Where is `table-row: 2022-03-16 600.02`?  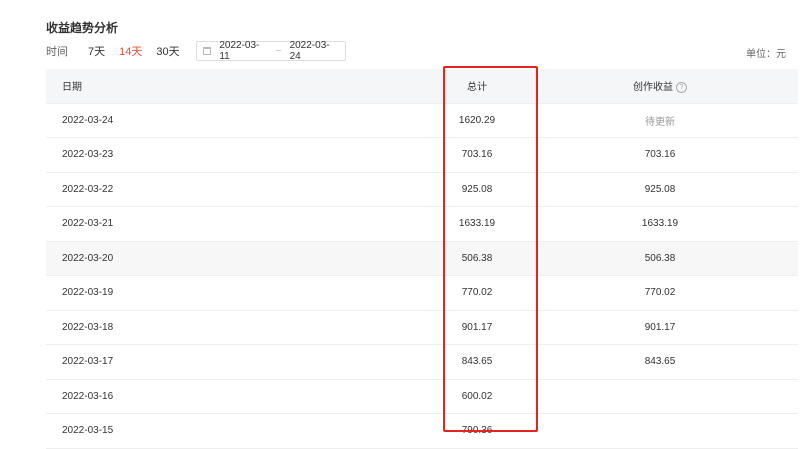 table-row: 2022-03-16 600.02 is located at coordinates (422, 396).